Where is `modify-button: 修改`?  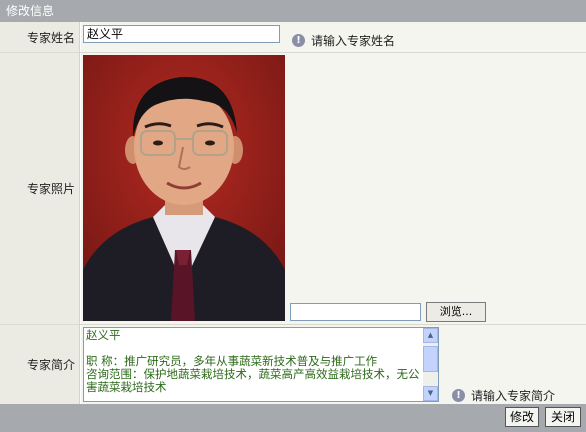 modify-button: 修改 is located at coordinates (522, 417).